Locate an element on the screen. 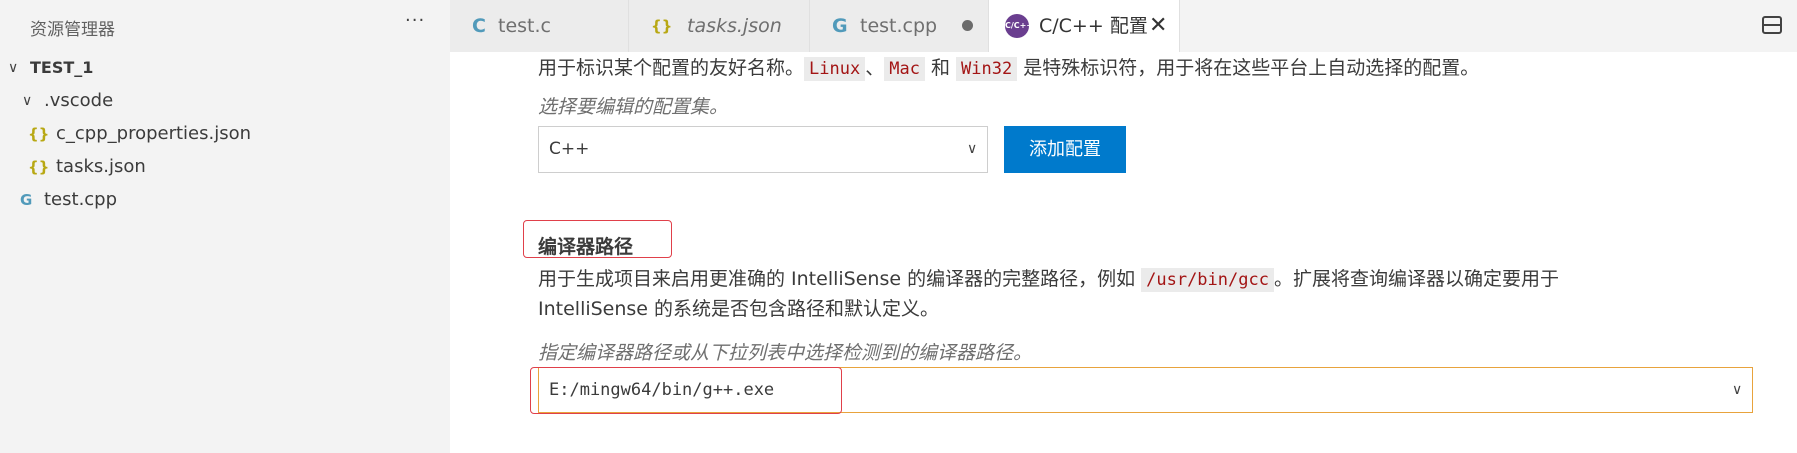  tab-label: test.cpp is located at coordinates (899, 26).